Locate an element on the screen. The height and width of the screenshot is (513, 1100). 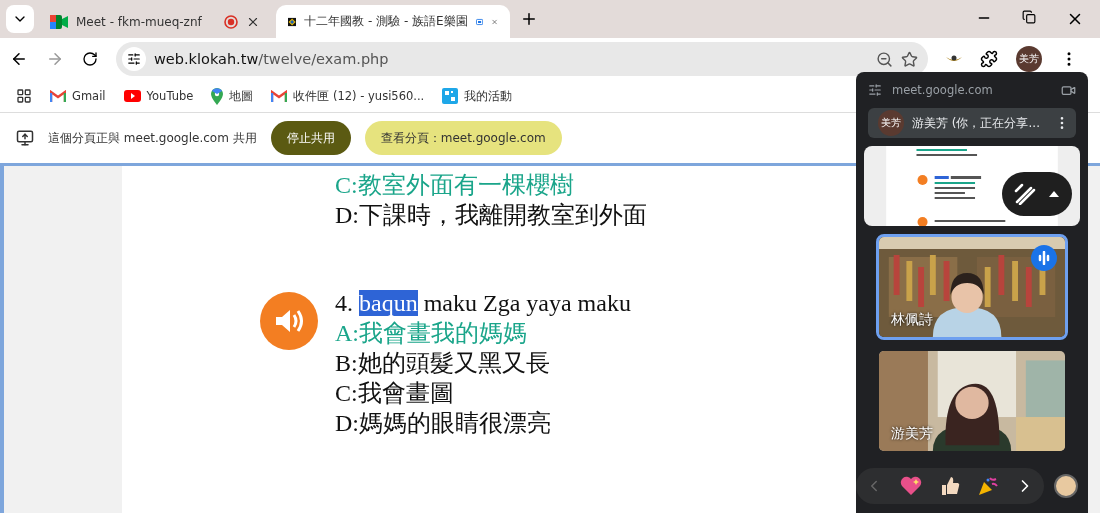
restore-icon is located at coordinates (1029, 17).